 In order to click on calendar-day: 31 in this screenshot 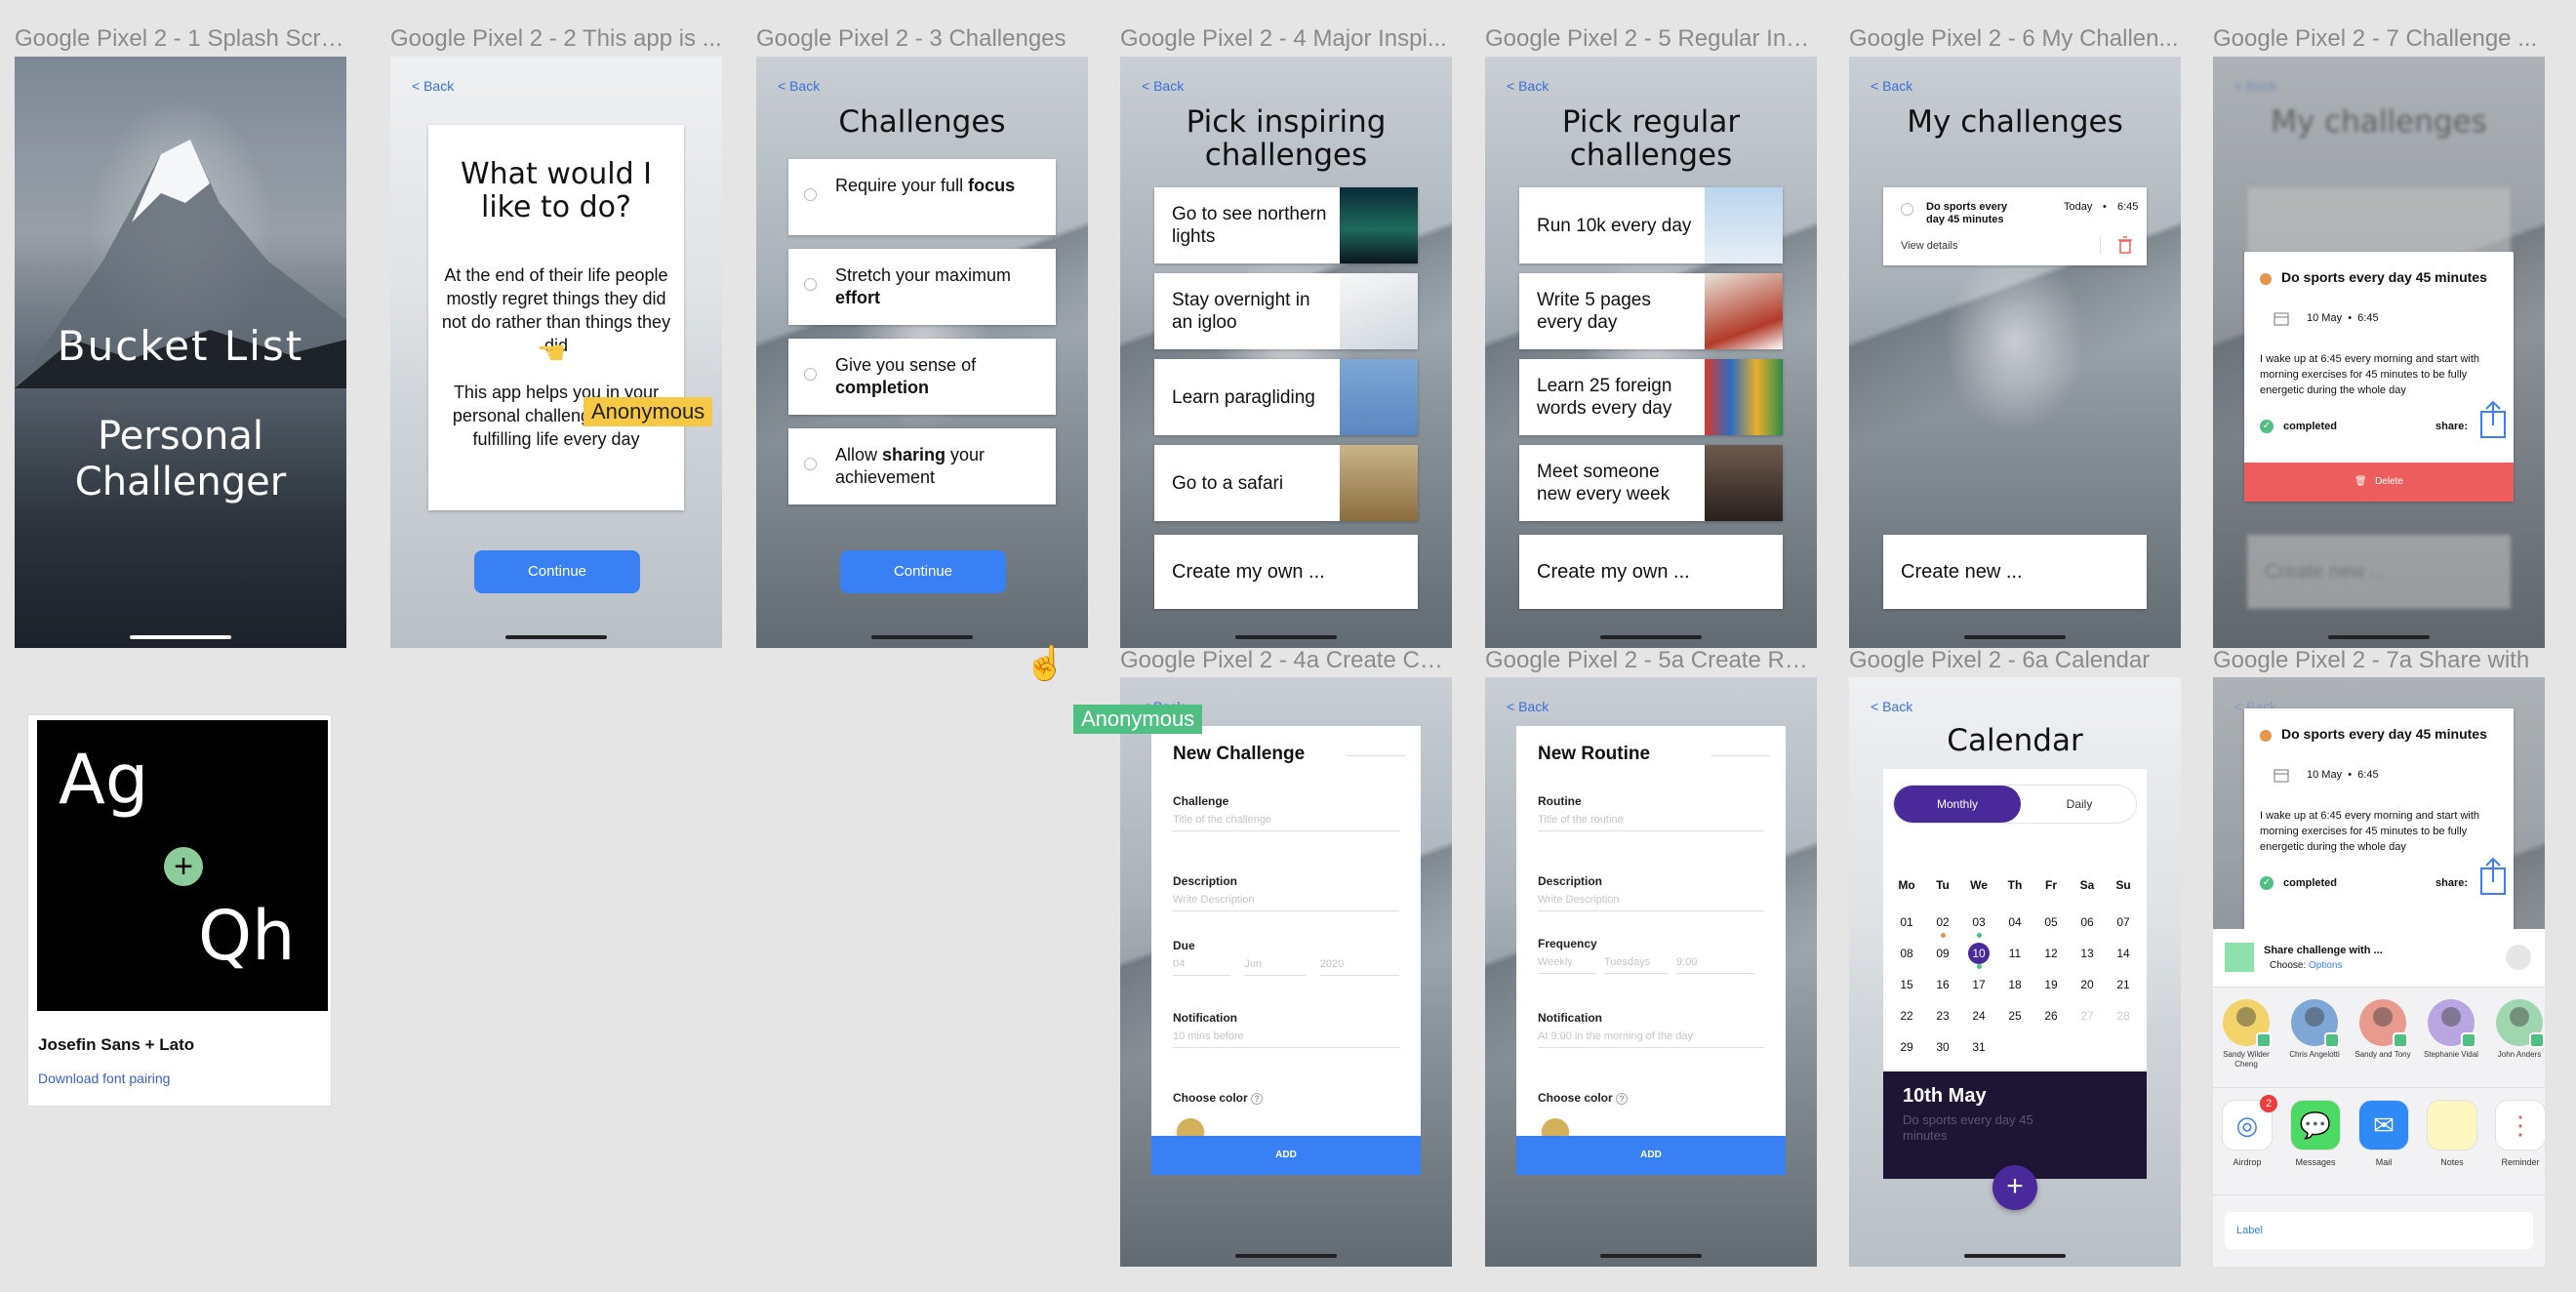, I will do `click(1978, 1047)`.